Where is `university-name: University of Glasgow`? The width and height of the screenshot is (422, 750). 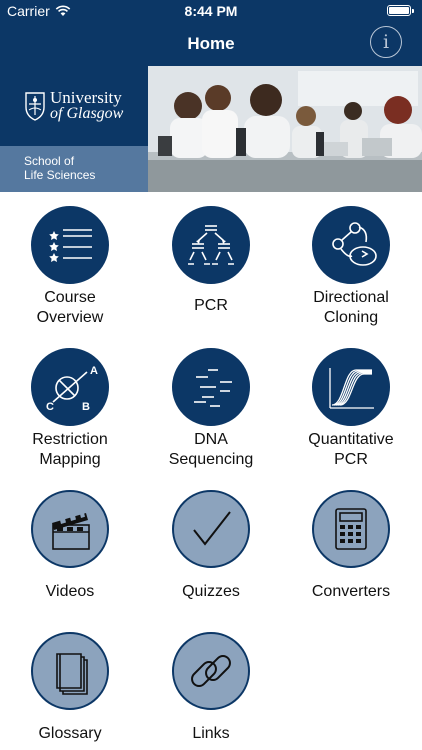
university-name: University of Glasgow is located at coordinates (87, 105).